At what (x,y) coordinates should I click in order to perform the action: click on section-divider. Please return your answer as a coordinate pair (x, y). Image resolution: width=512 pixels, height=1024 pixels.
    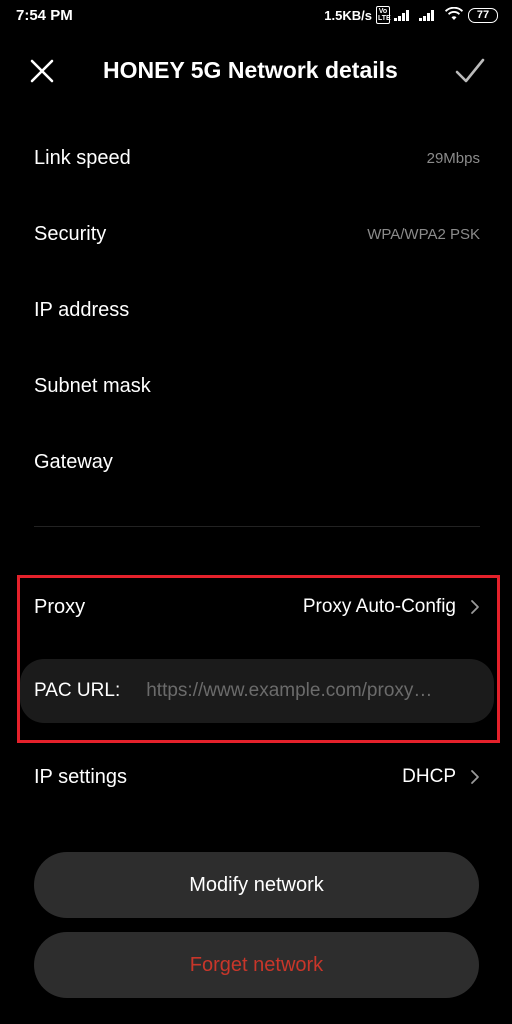
    Looking at the image, I should click on (257, 526).